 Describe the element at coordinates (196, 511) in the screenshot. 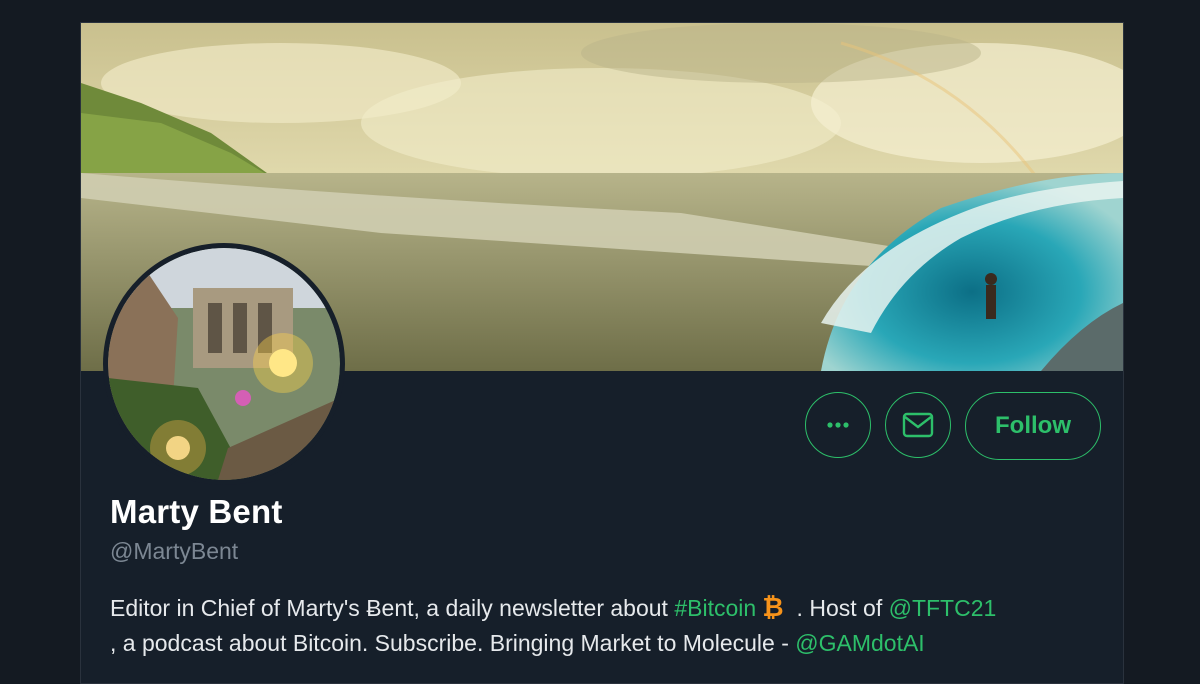

I see `profile-name: Marty Bent` at that location.